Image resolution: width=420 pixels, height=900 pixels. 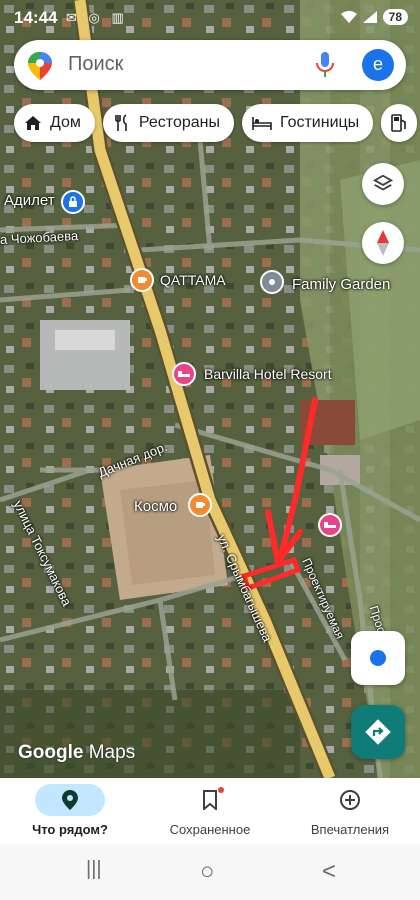 I want to click on chip-hotels: Гостиницы, so click(x=307, y=123).